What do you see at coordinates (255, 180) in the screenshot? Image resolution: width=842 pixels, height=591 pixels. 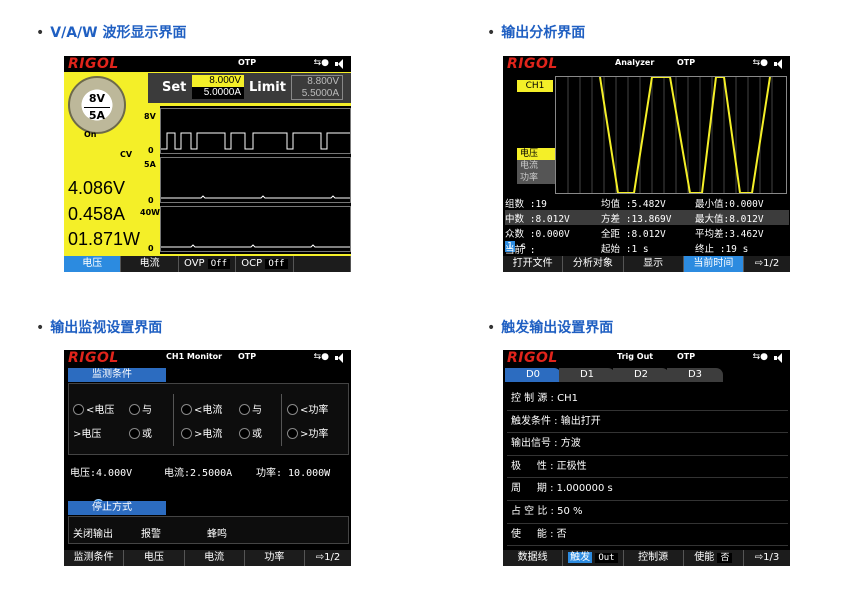 I see `waveform-plots` at bounding box center [255, 180].